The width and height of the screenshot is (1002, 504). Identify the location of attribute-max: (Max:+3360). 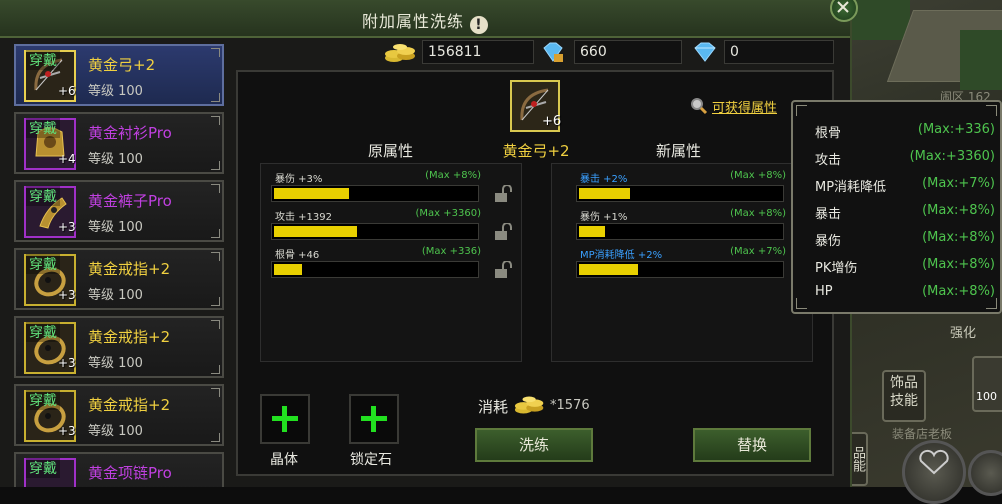
(952, 156).